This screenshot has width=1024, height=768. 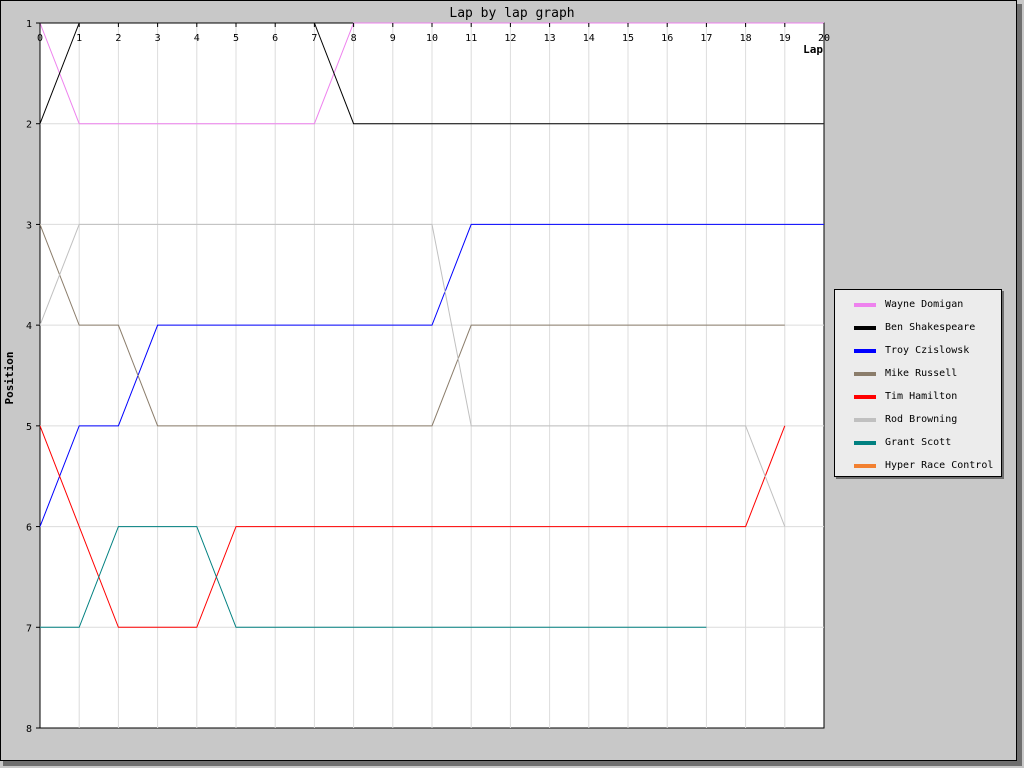 What do you see at coordinates (275, 38) in the screenshot?
I see `x-tick-label: 6` at bounding box center [275, 38].